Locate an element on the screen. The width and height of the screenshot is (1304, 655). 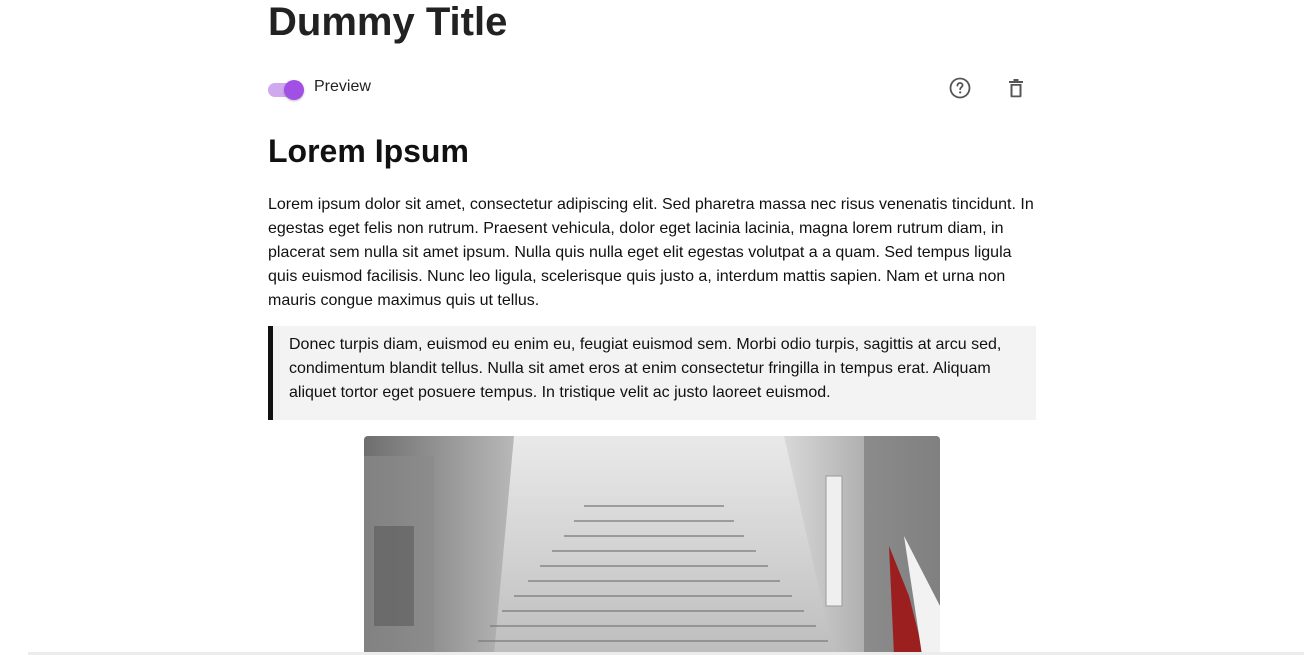
help-circle-icon is located at coordinates (960, 88).